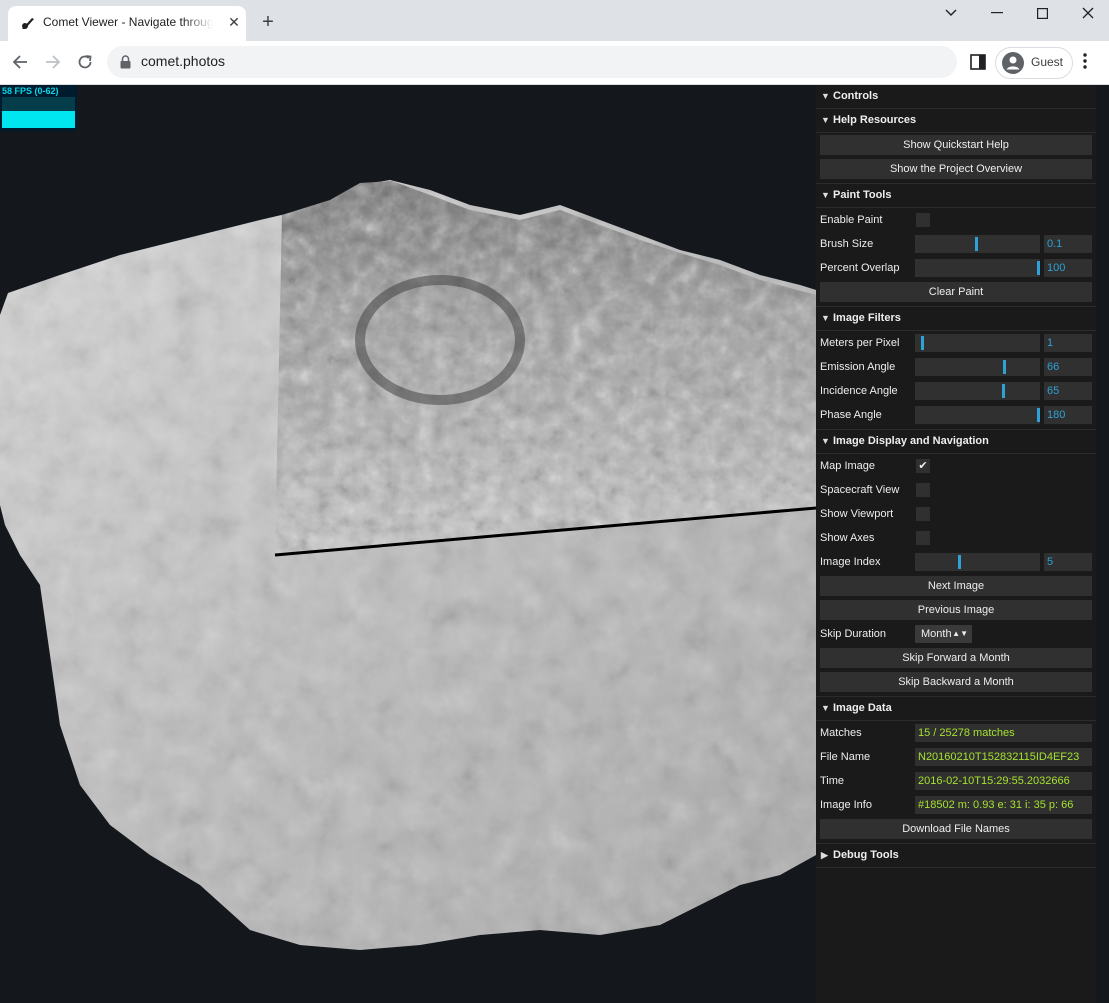  I want to click on folder-title: Help Resources, so click(875, 120).